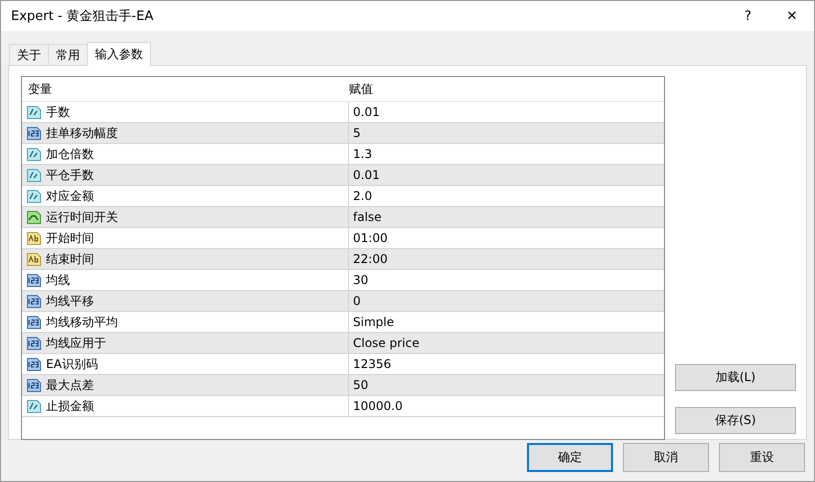 The width and height of the screenshot is (815, 482). What do you see at coordinates (666, 457) in the screenshot?
I see `cancel-button: 取消` at bounding box center [666, 457].